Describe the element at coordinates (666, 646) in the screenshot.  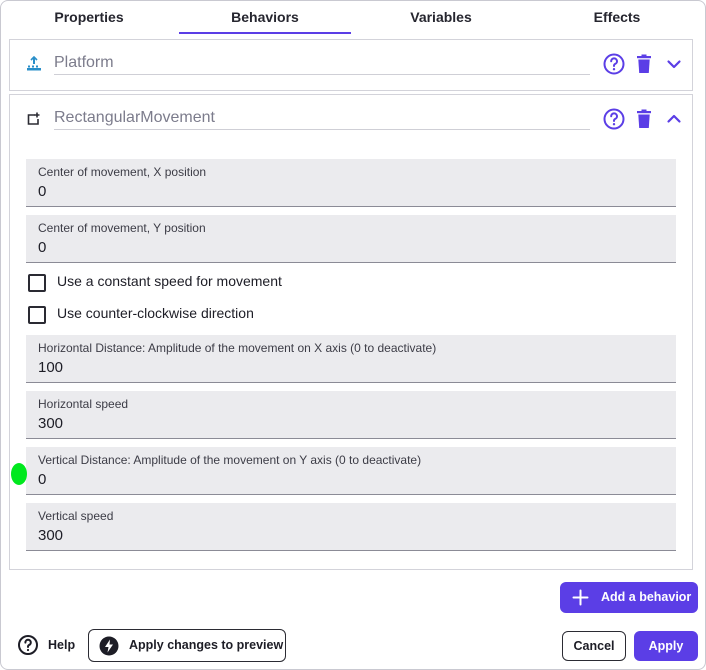
I see `apply-button: Apply` at that location.